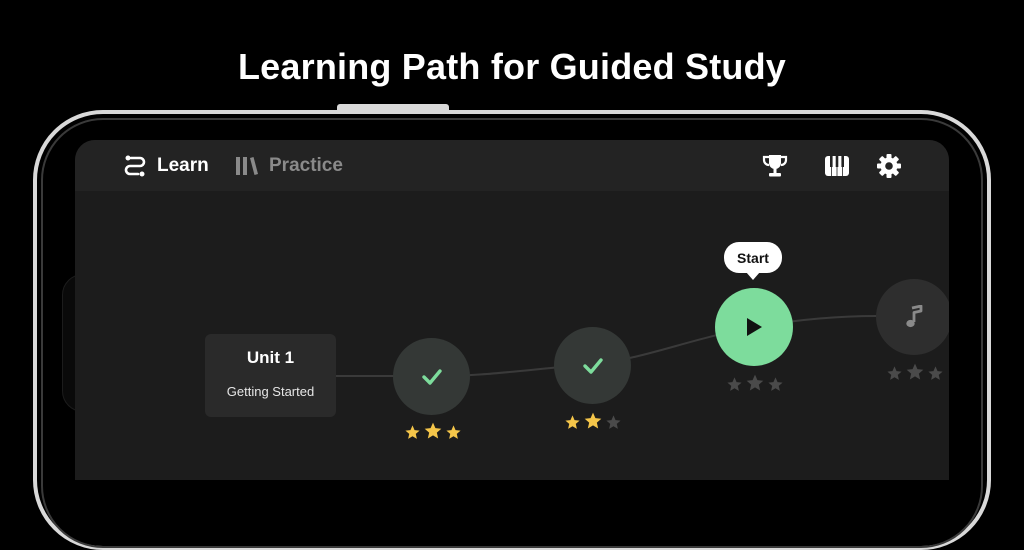  I want to click on headline: Learning Path for Guided Study, so click(512, 66).